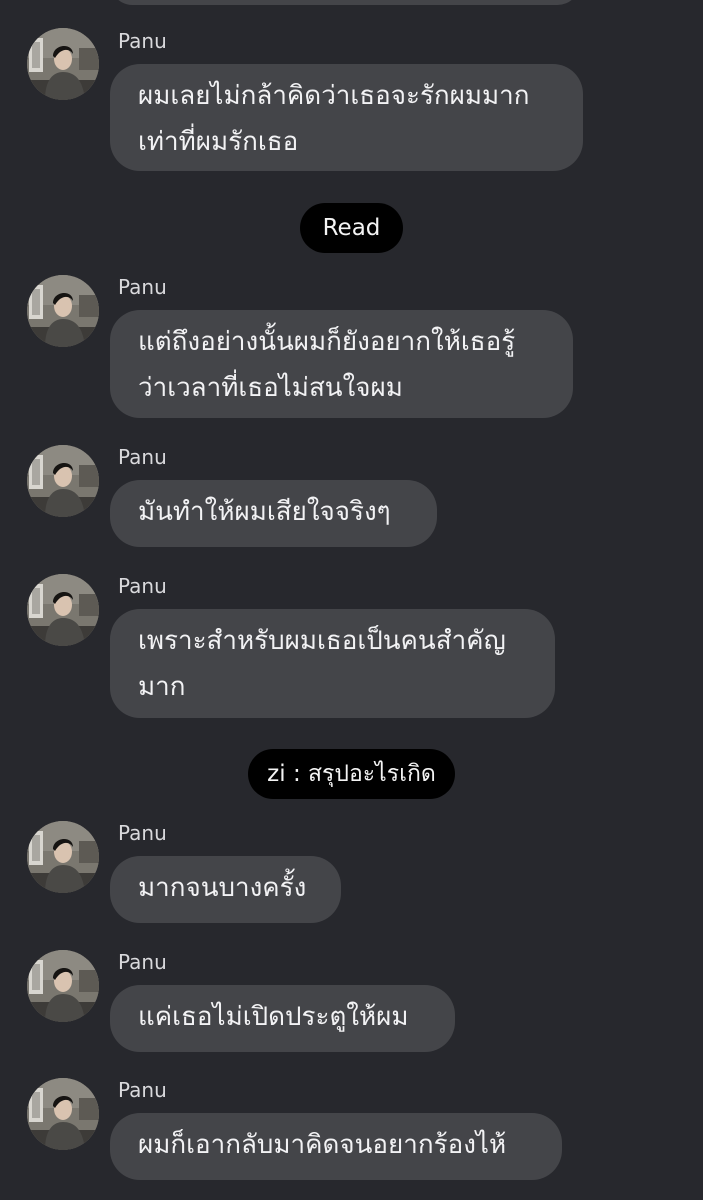  Describe the element at coordinates (327, 342) in the screenshot. I see `message-text-line: แต่ถึงอย่างนั้นผมก็ยังอยากให้เธอรู้` at that location.